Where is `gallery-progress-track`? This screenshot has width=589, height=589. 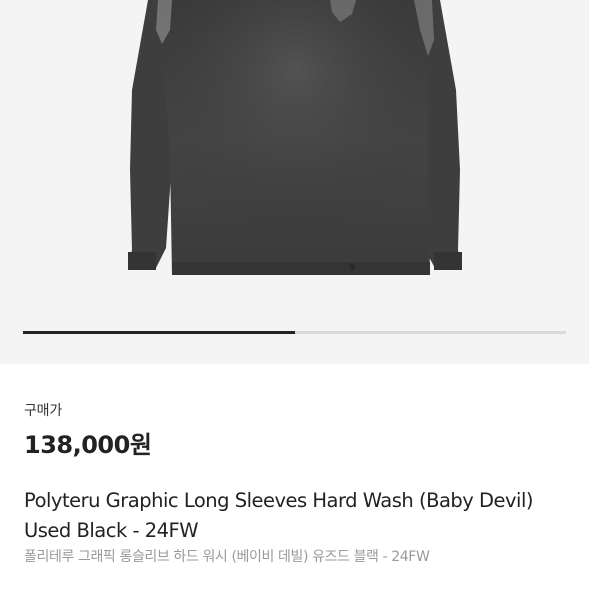
gallery-progress-track is located at coordinates (294, 332).